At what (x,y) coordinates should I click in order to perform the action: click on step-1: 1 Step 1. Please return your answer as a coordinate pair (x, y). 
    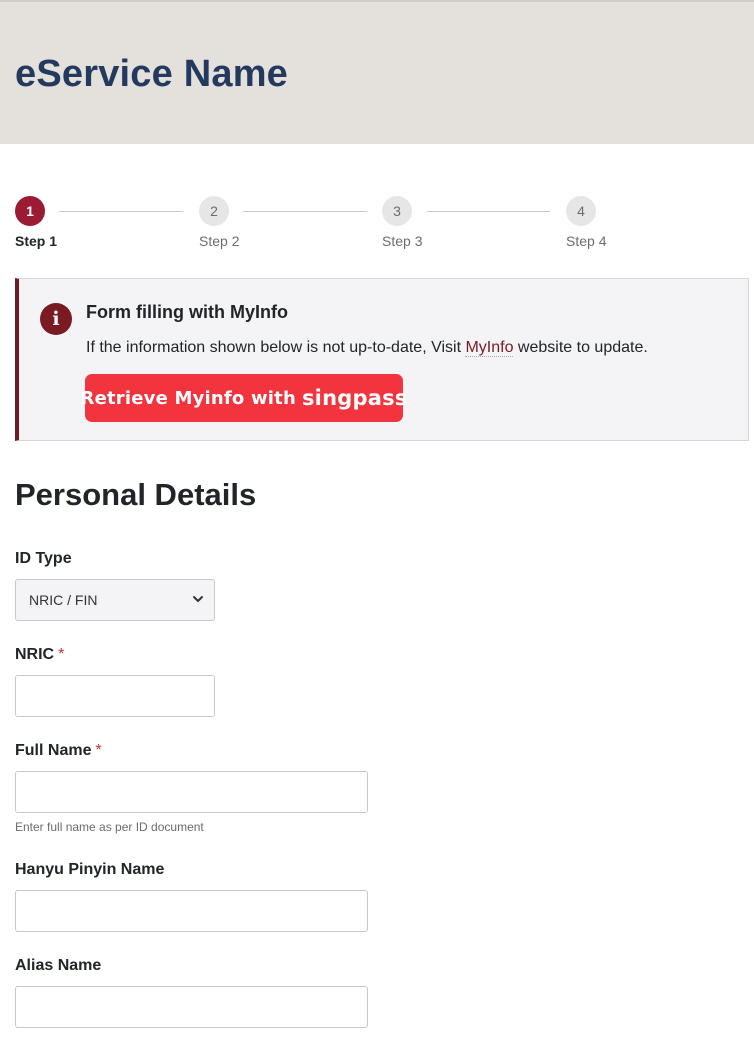
    Looking at the image, I should click on (36, 222).